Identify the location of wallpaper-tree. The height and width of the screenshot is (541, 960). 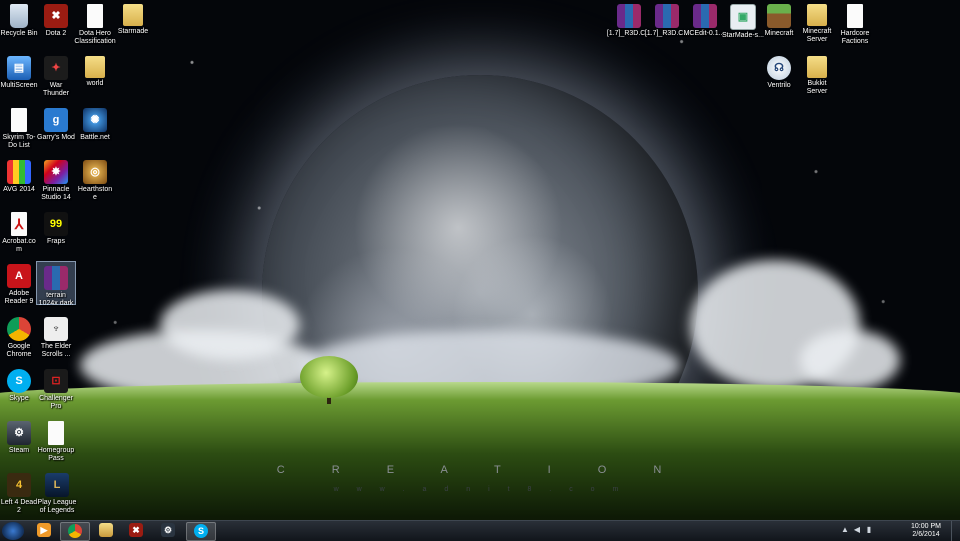
(329, 377).